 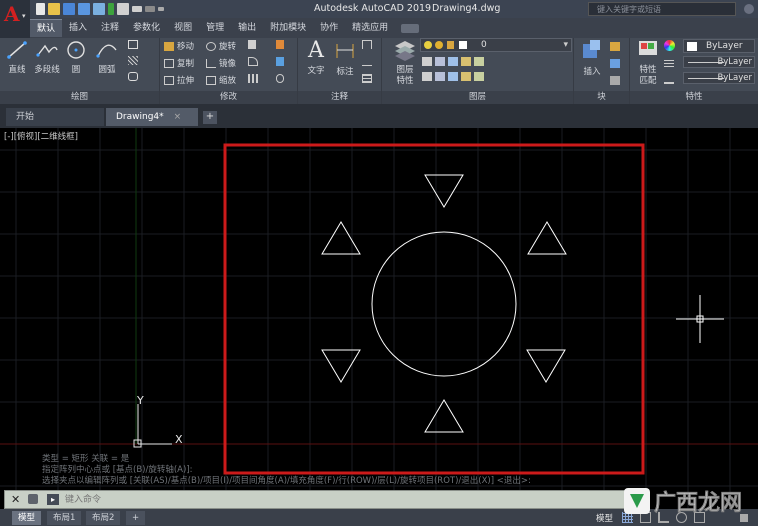 I want to click on circle-tool: 圆, so click(x=76, y=57).